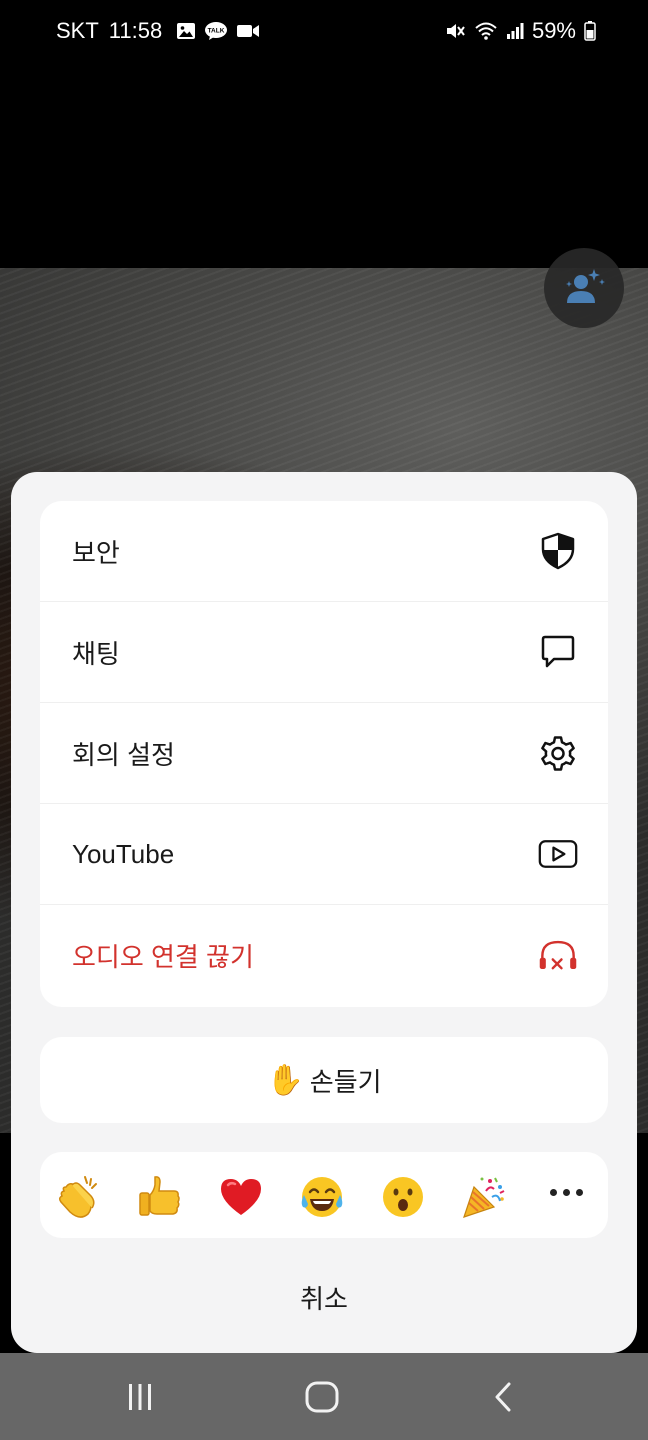 This screenshot has height=1440, width=648. I want to click on kakaotalk-icon: TALK, so click(216, 31).